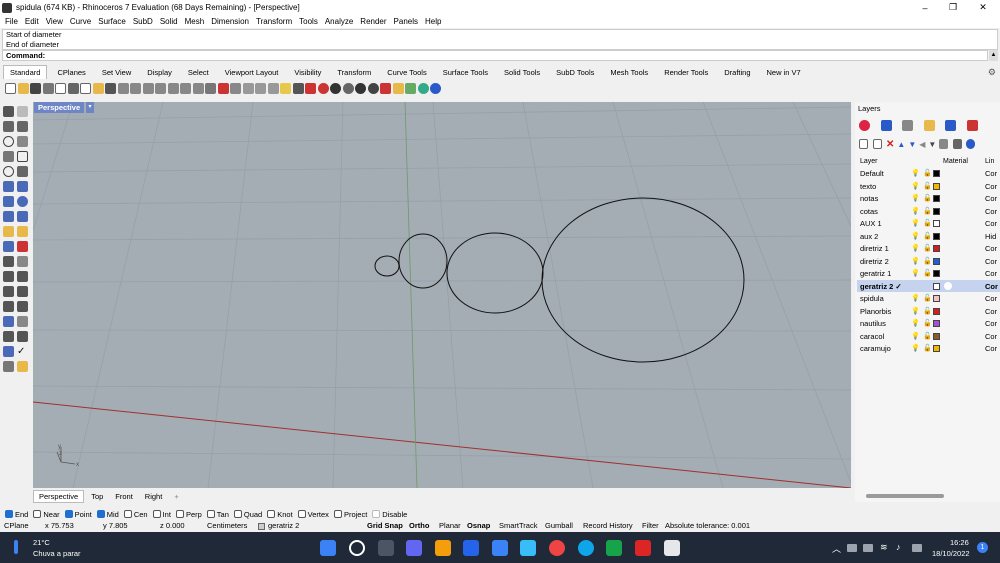  What do you see at coordinates (608, 525) in the screenshot?
I see `record-history-toggle: Record History` at bounding box center [608, 525].